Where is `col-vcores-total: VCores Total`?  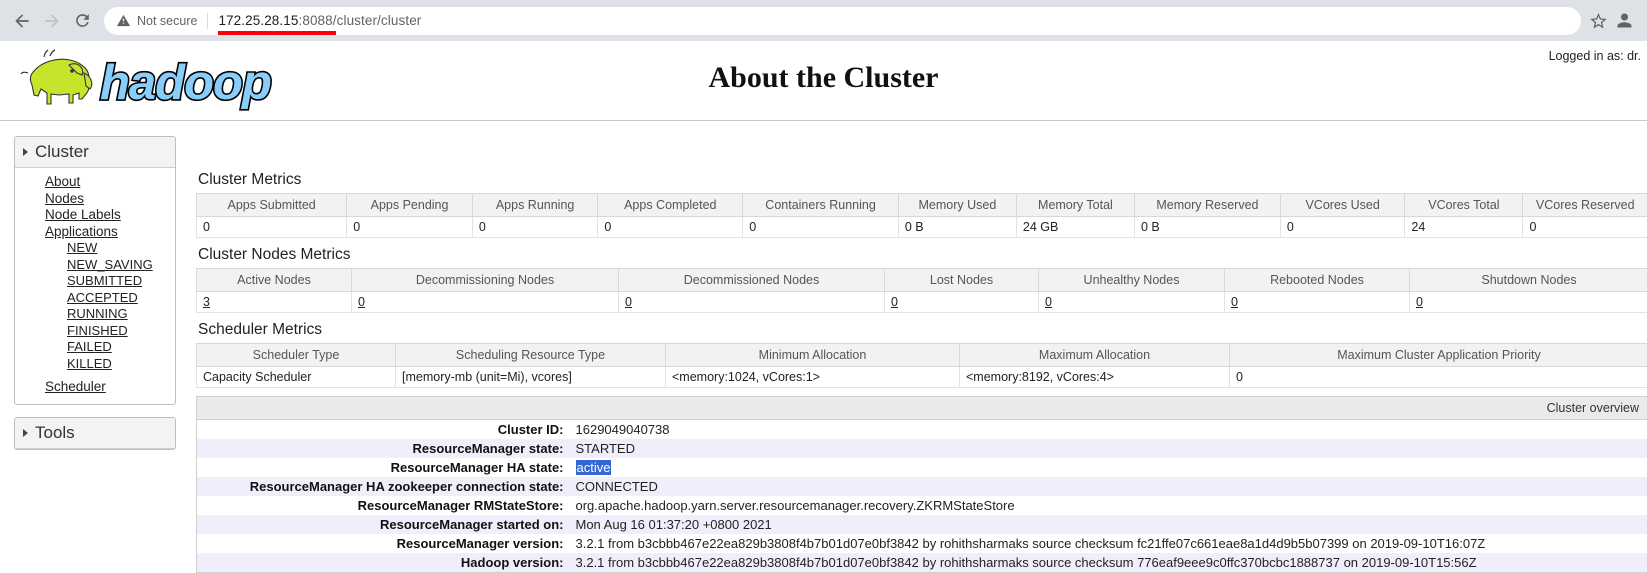 col-vcores-total: VCores Total is located at coordinates (1464, 205).